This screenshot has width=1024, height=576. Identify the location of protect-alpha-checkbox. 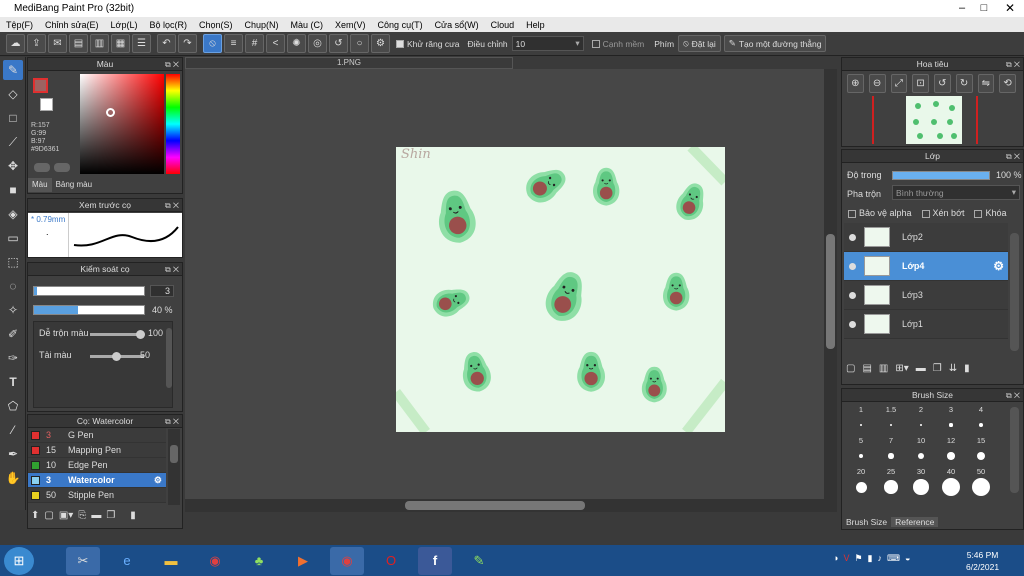
(852, 213).